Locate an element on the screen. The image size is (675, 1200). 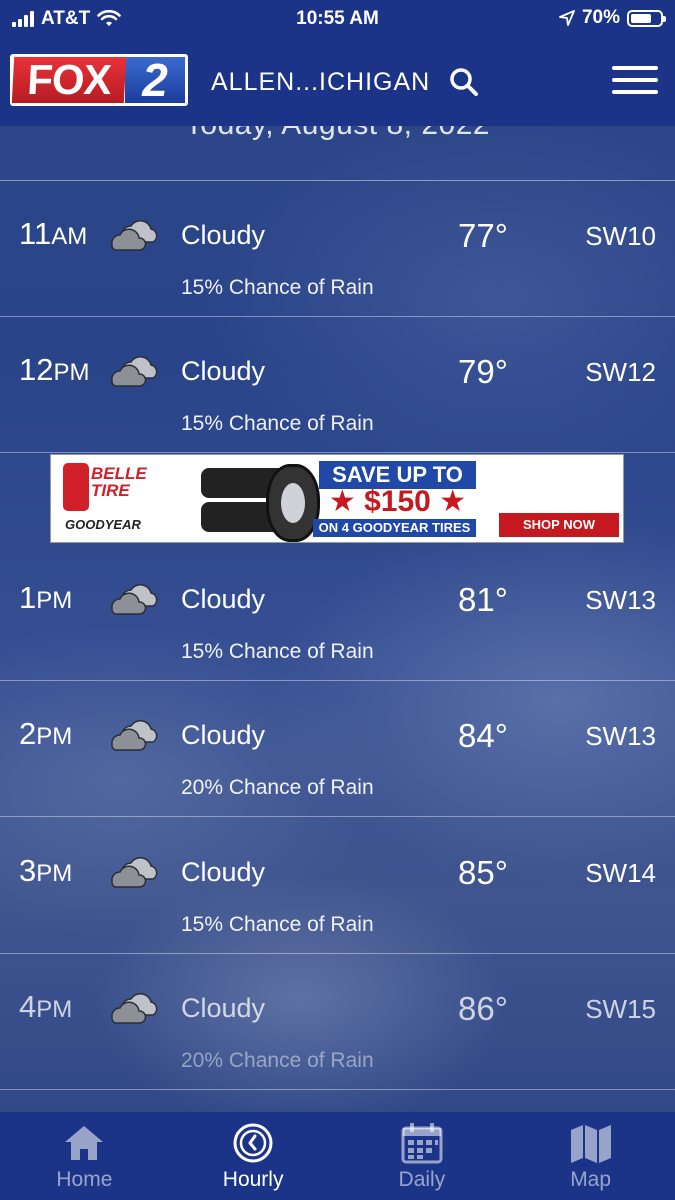
temperature: 84° is located at coordinates (483, 735).